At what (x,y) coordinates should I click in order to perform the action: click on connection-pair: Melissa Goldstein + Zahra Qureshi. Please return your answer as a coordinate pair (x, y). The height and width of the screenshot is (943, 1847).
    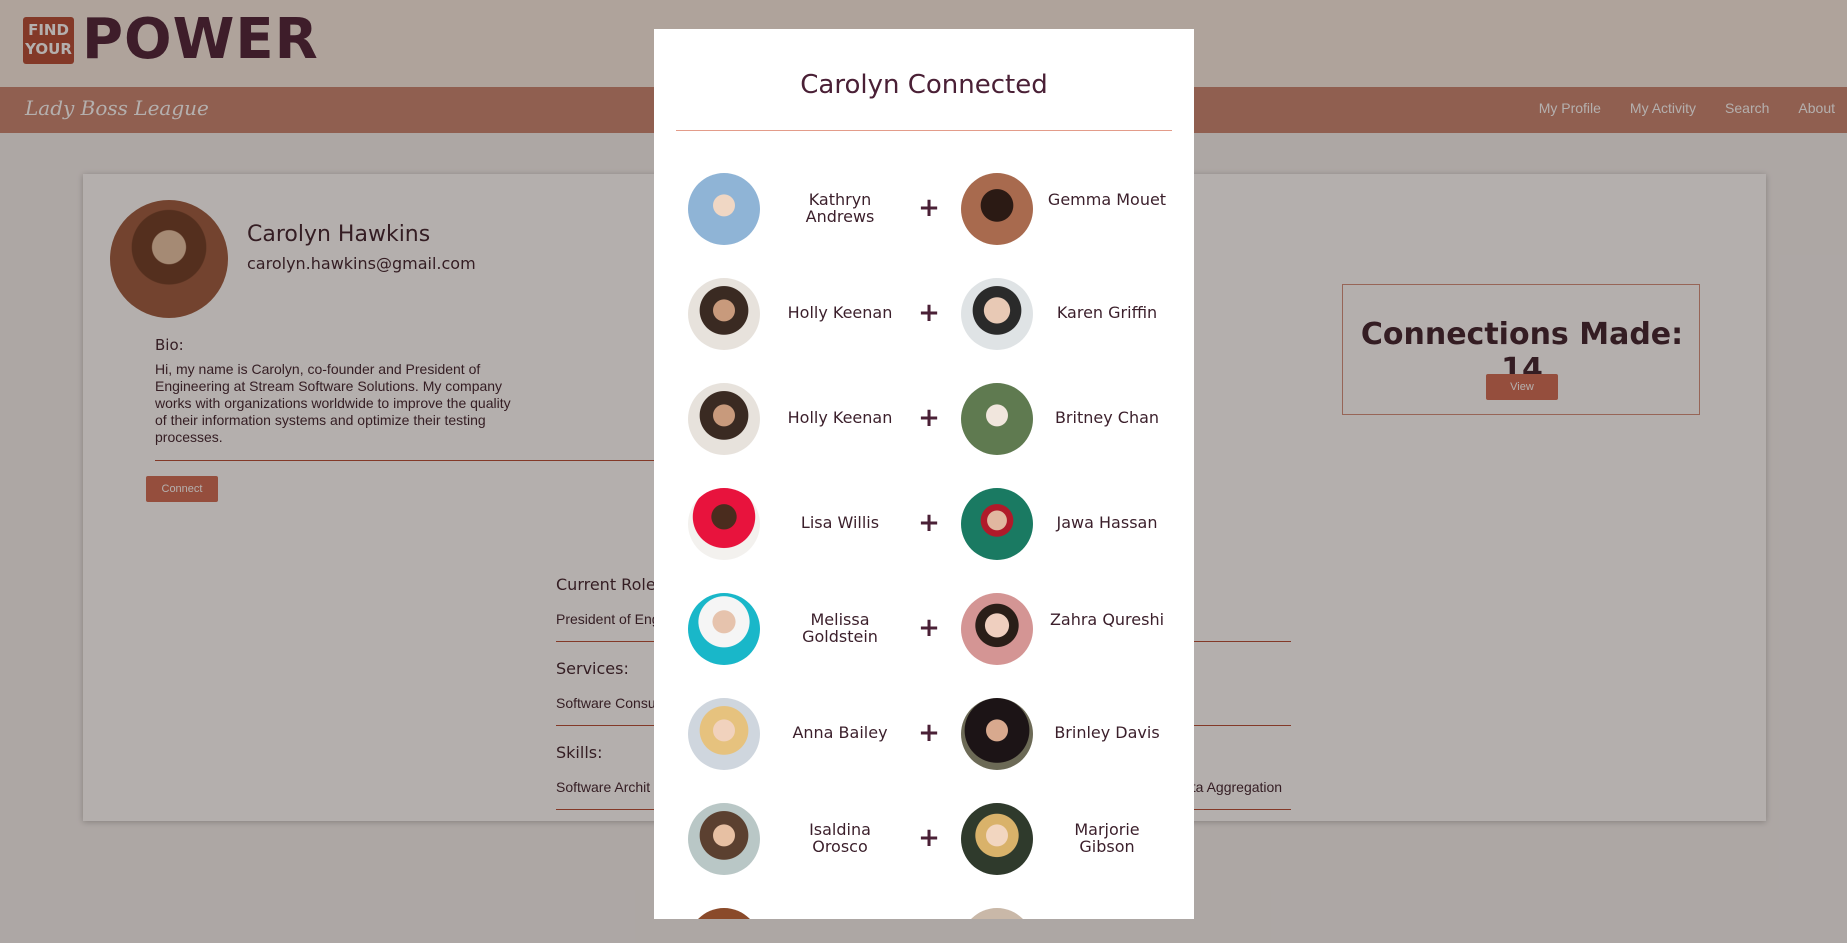
    Looking at the image, I should click on (924, 631).